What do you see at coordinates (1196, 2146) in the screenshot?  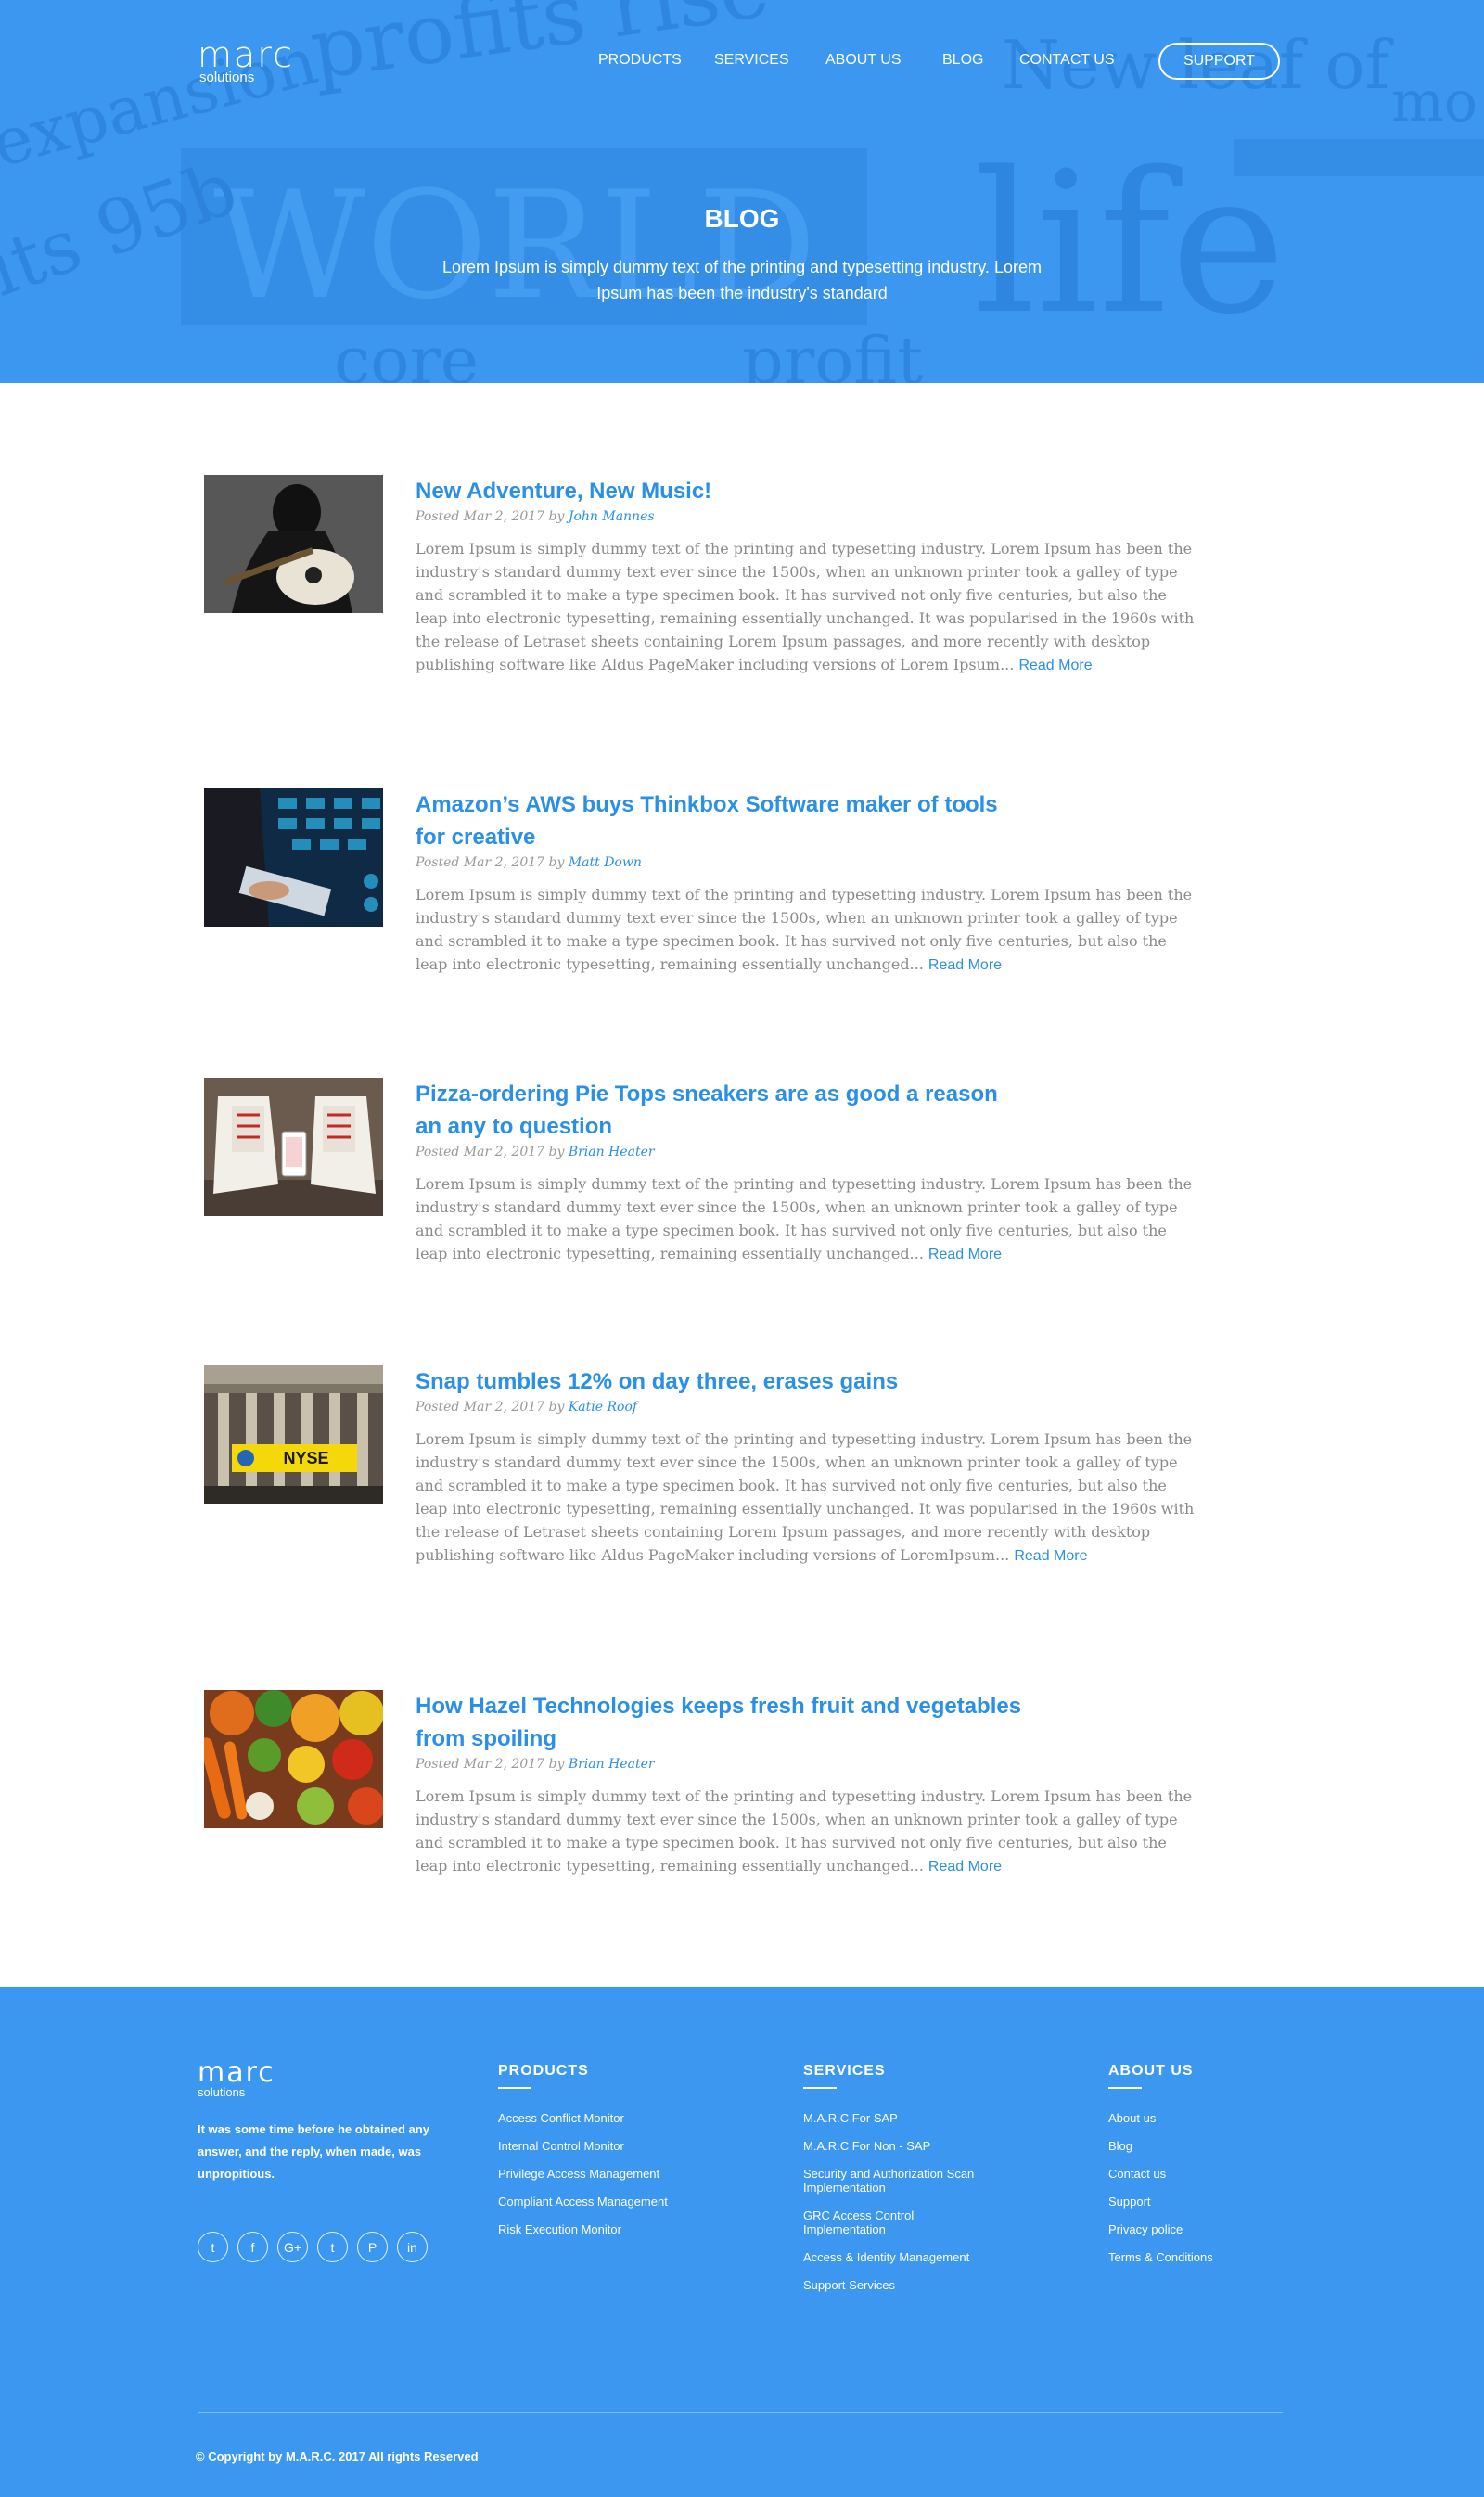 I see `footer-link: Blog` at bounding box center [1196, 2146].